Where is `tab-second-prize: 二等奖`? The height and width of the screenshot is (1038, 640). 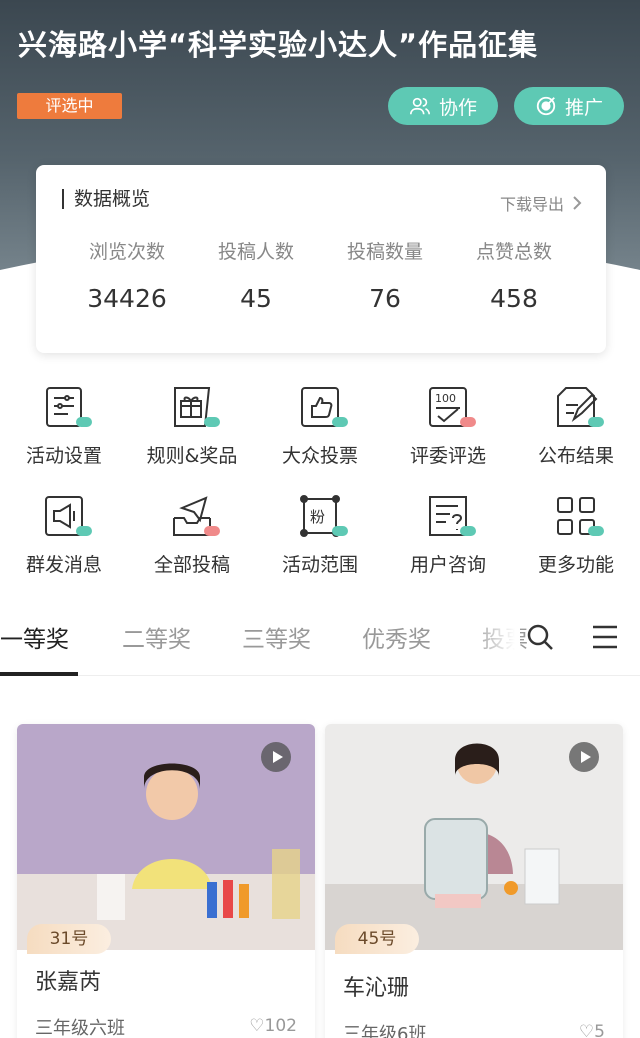 tab-second-prize: 二等奖 is located at coordinates (156, 637).